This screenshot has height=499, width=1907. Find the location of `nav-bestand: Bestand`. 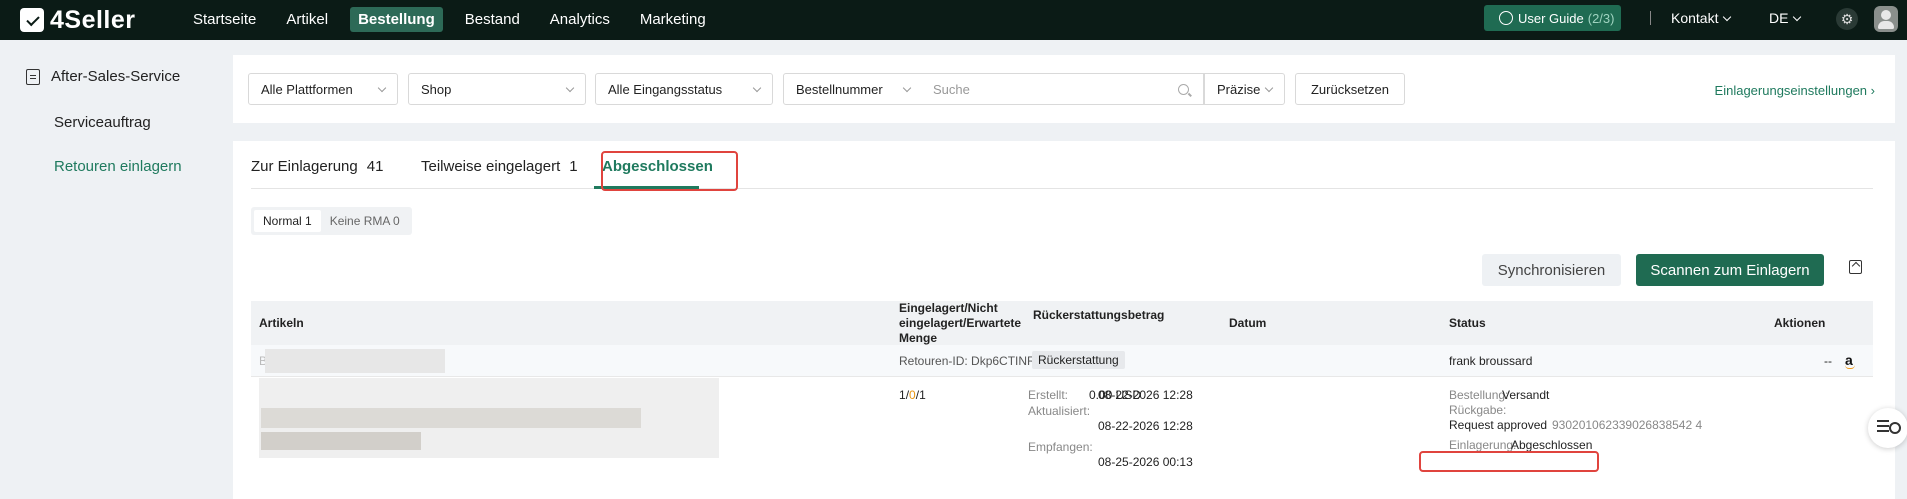

nav-bestand: Bestand is located at coordinates (492, 19).